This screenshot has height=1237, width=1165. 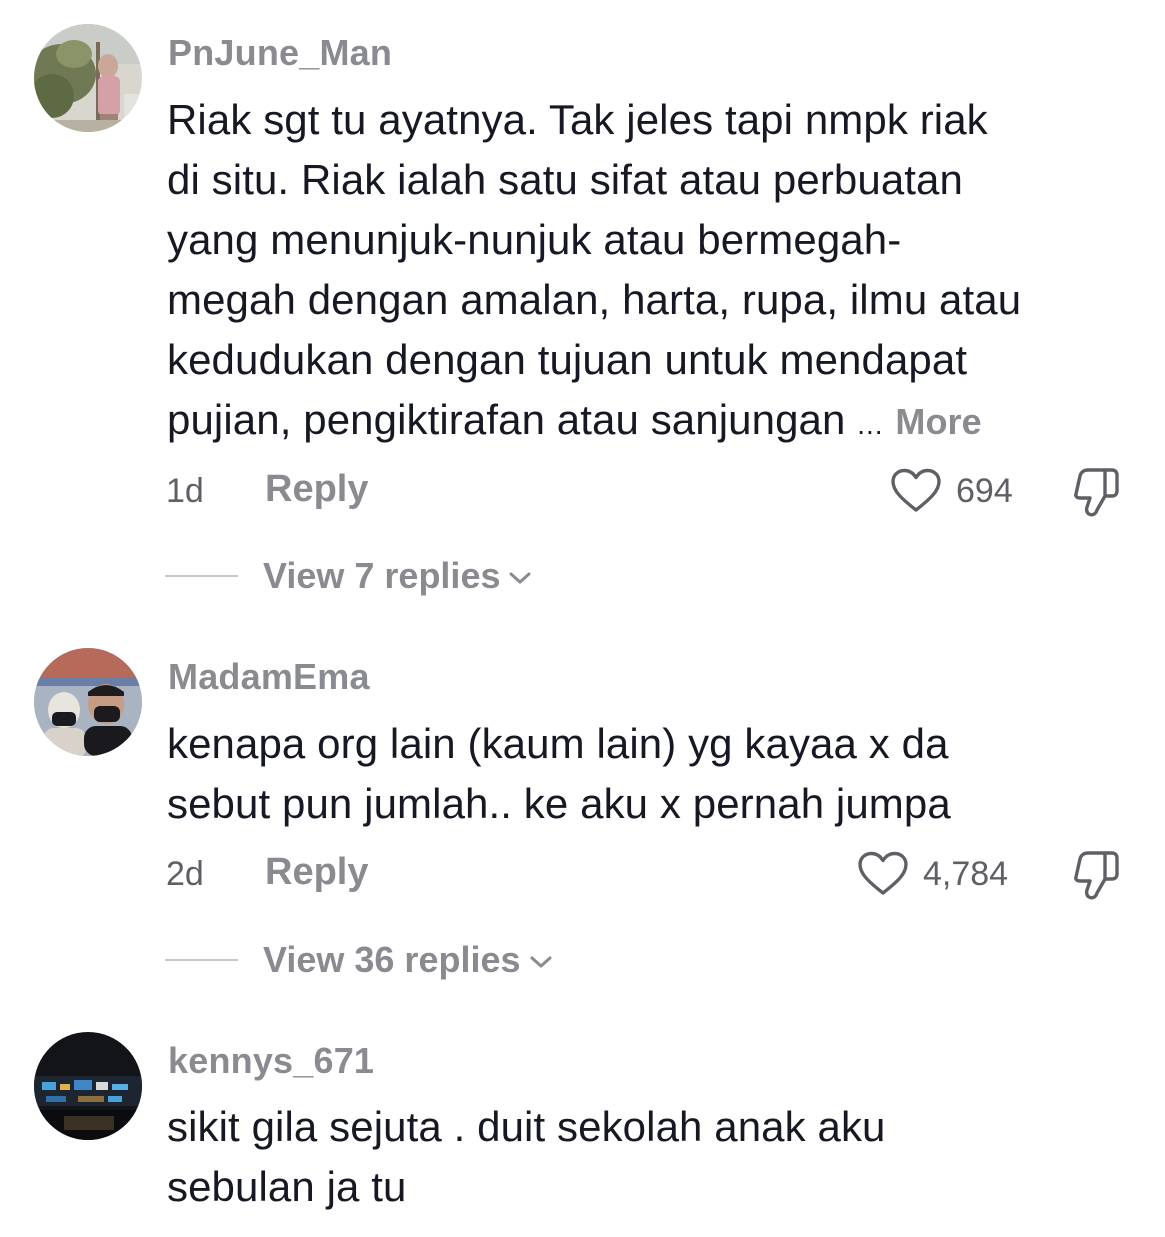 I want to click on comment-time: 1d, so click(x=185, y=491).